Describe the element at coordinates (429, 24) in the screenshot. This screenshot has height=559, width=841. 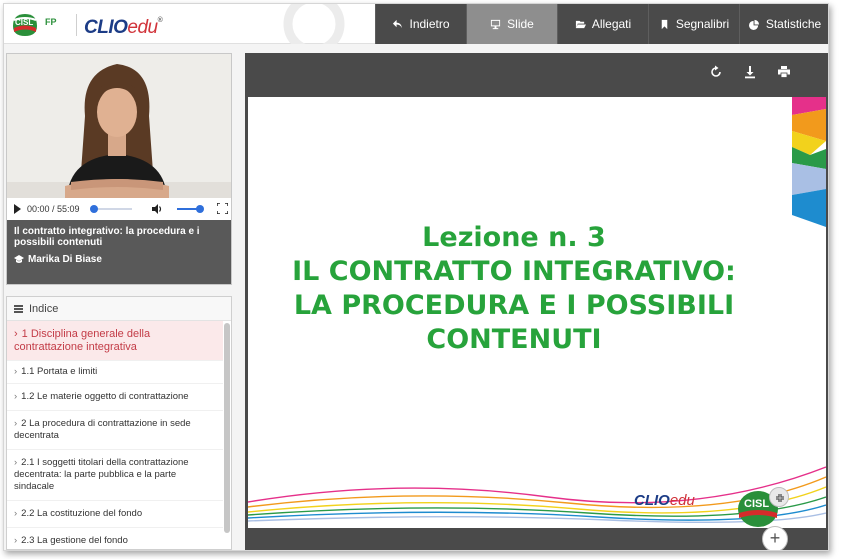
I see `back-button-label: Indietro` at that location.